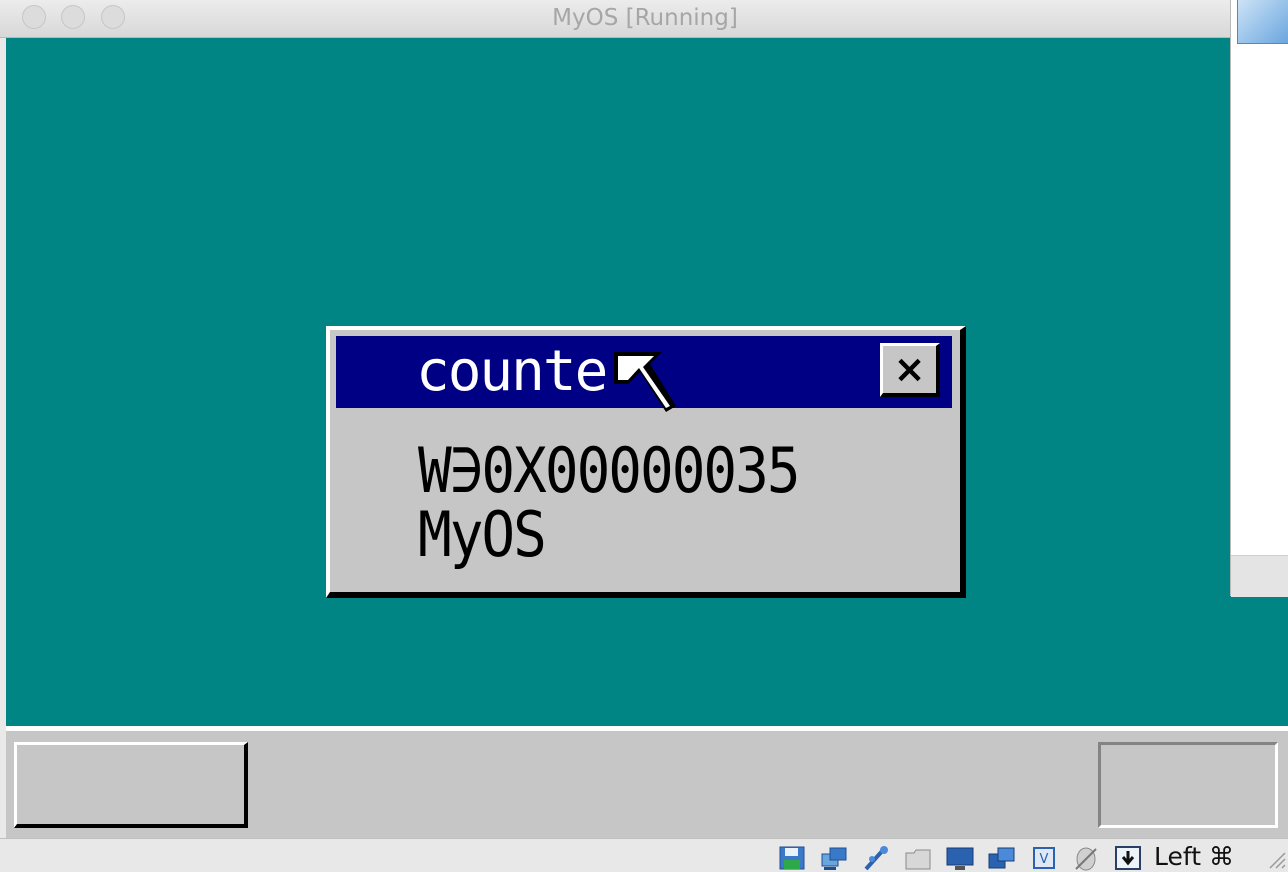 The height and width of the screenshot is (872, 1288). What do you see at coordinates (644, 855) in the screenshot?
I see `vm-status-bar: V Left ⌘` at bounding box center [644, 855].